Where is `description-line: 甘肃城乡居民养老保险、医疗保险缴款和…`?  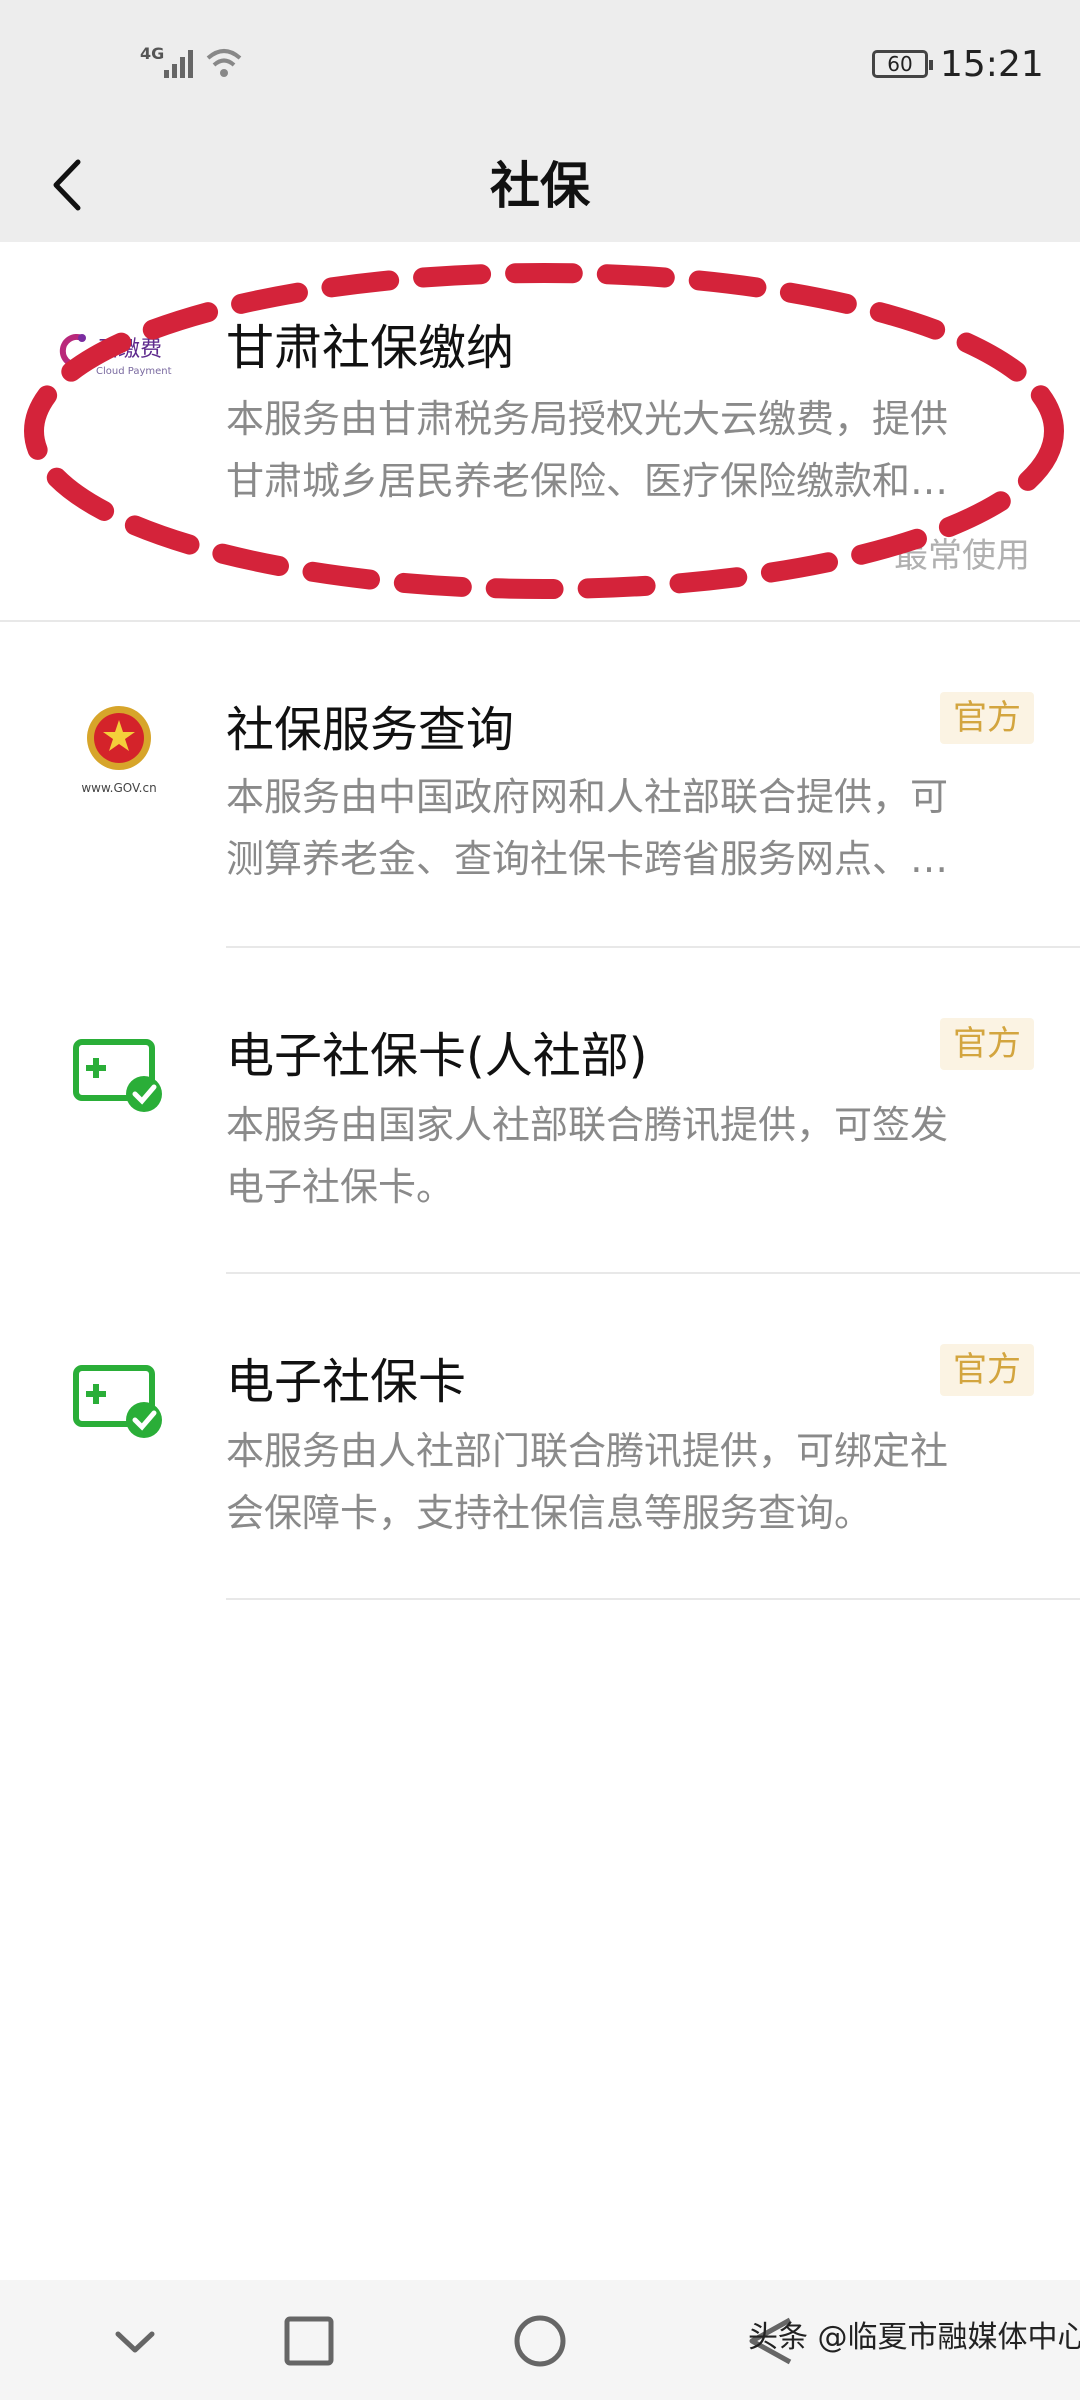 description-line: 甘肃城乡居民养老保险、医疗保险缴款和… is located at coordinates (587, 481).